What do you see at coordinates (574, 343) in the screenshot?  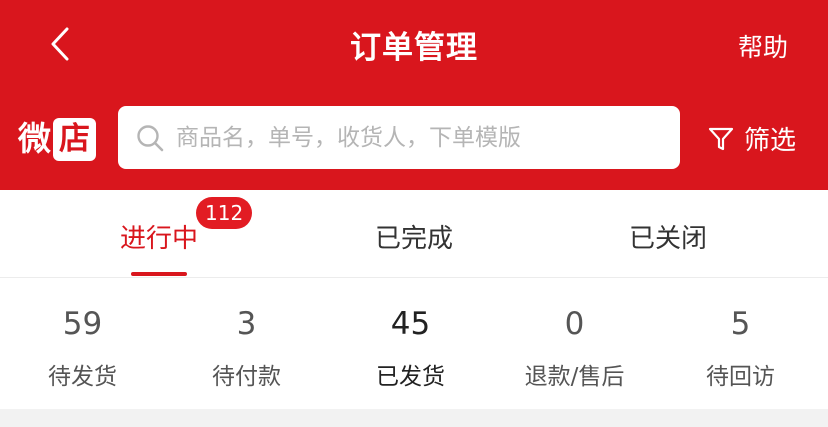 I see `stat-refund-aftersale: 0 退款/售后` at bounding box center [574, 343].